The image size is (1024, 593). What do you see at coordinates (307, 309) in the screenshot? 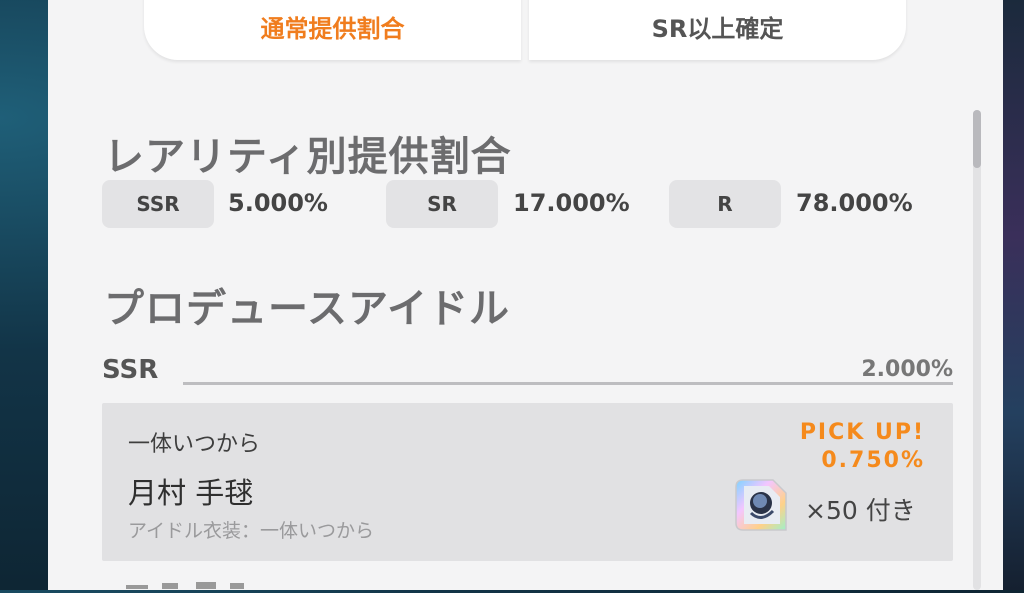
I see `idol-section-title: プロデュースアイドル` at bounding box center [307, 309].